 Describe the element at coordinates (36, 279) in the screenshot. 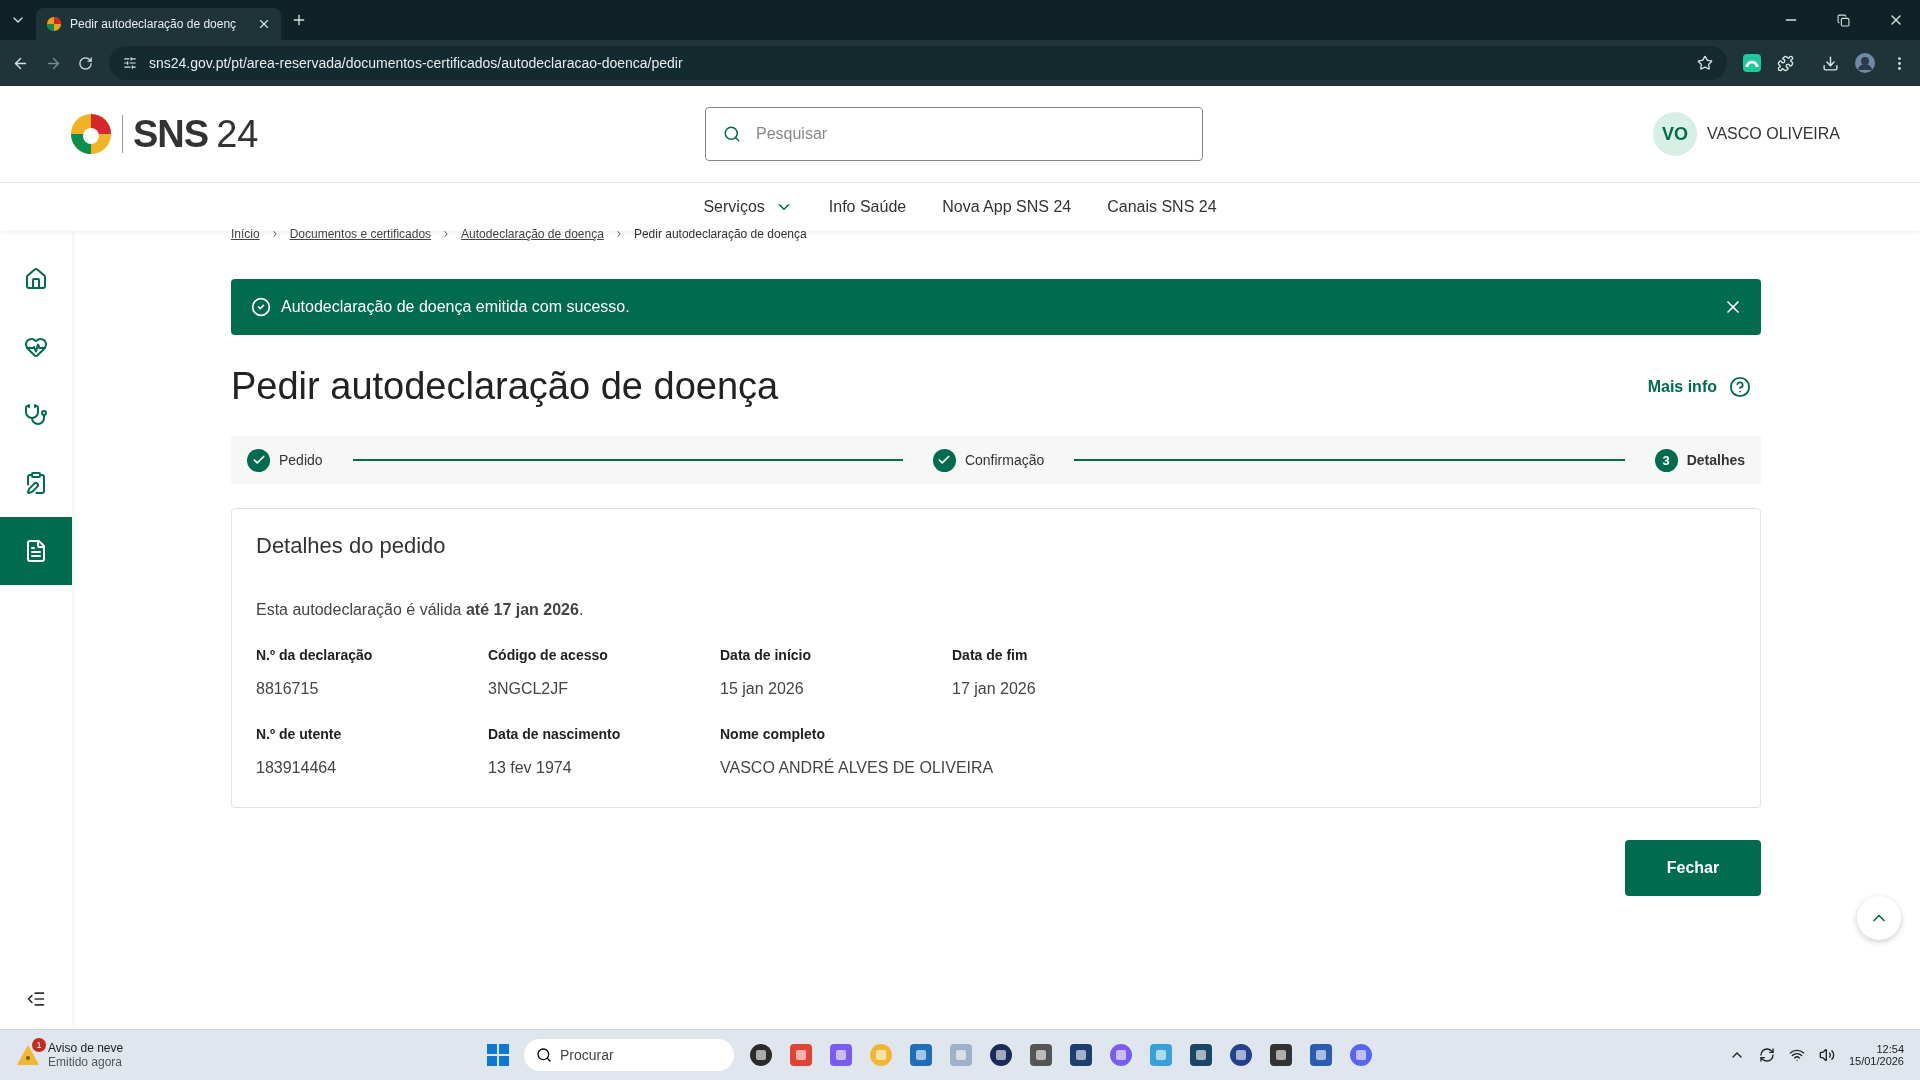

I see `home-icon` at that location.